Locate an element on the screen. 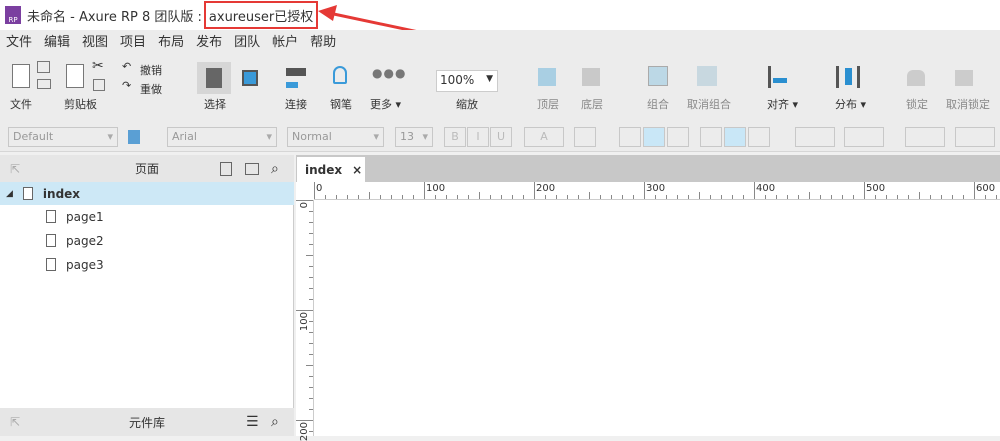  open-folder-icon is located at coordinates (44, 84).